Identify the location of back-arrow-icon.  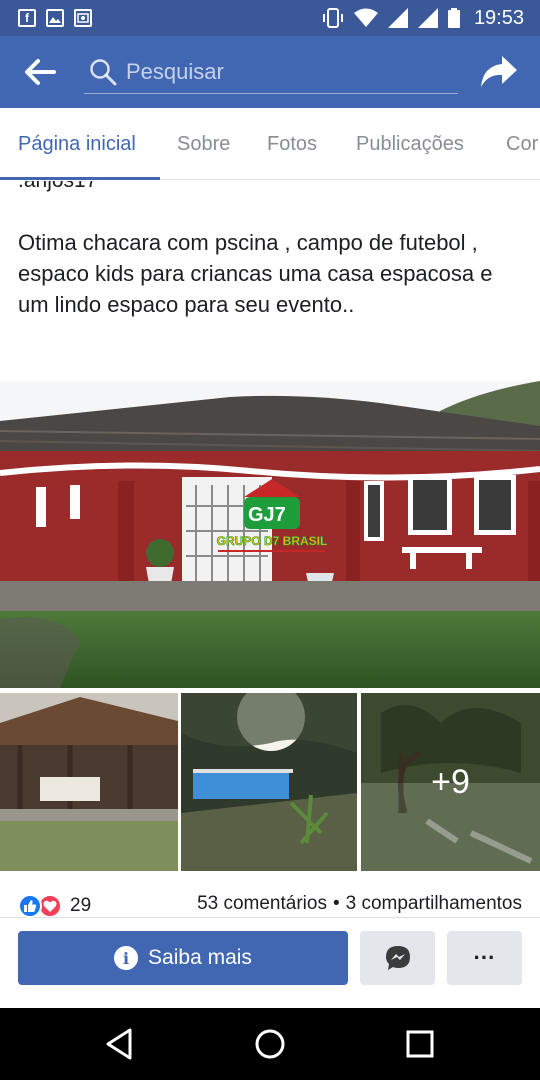
(39, 72).